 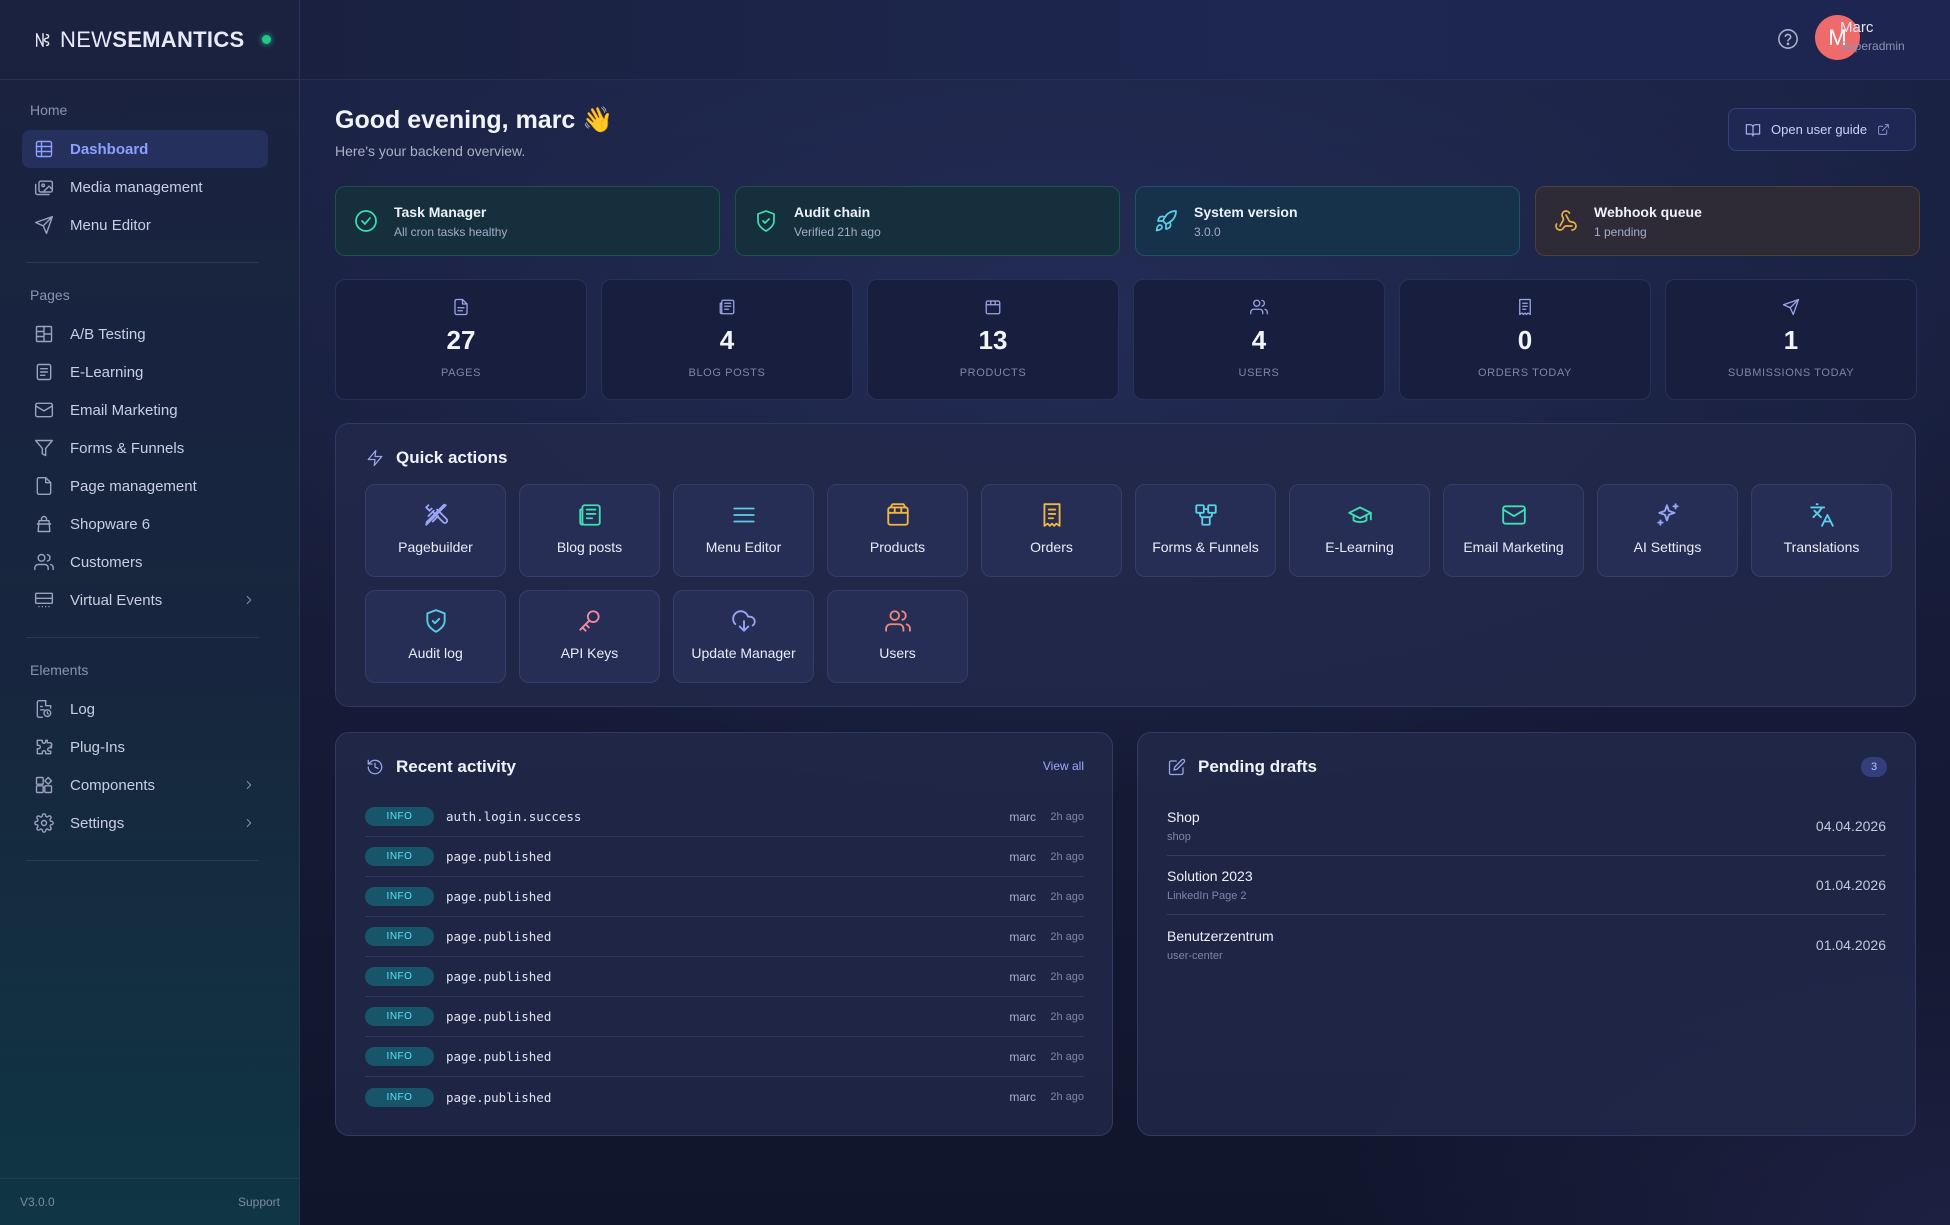 I want to click on quick-action-label: Orders, so click(x=1051, y=547).